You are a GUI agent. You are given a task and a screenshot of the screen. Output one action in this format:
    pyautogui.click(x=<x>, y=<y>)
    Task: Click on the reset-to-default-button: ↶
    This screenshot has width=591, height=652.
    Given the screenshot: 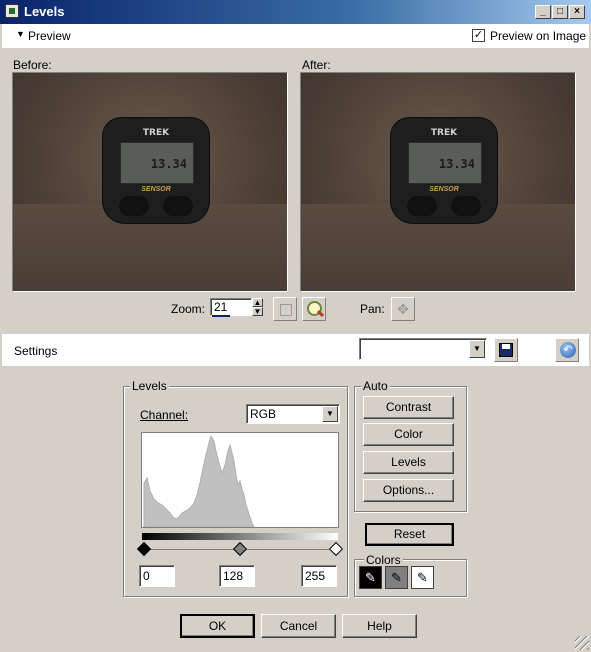 What is the action you would take?
    pyautogui.click(x=567, y=350)
    